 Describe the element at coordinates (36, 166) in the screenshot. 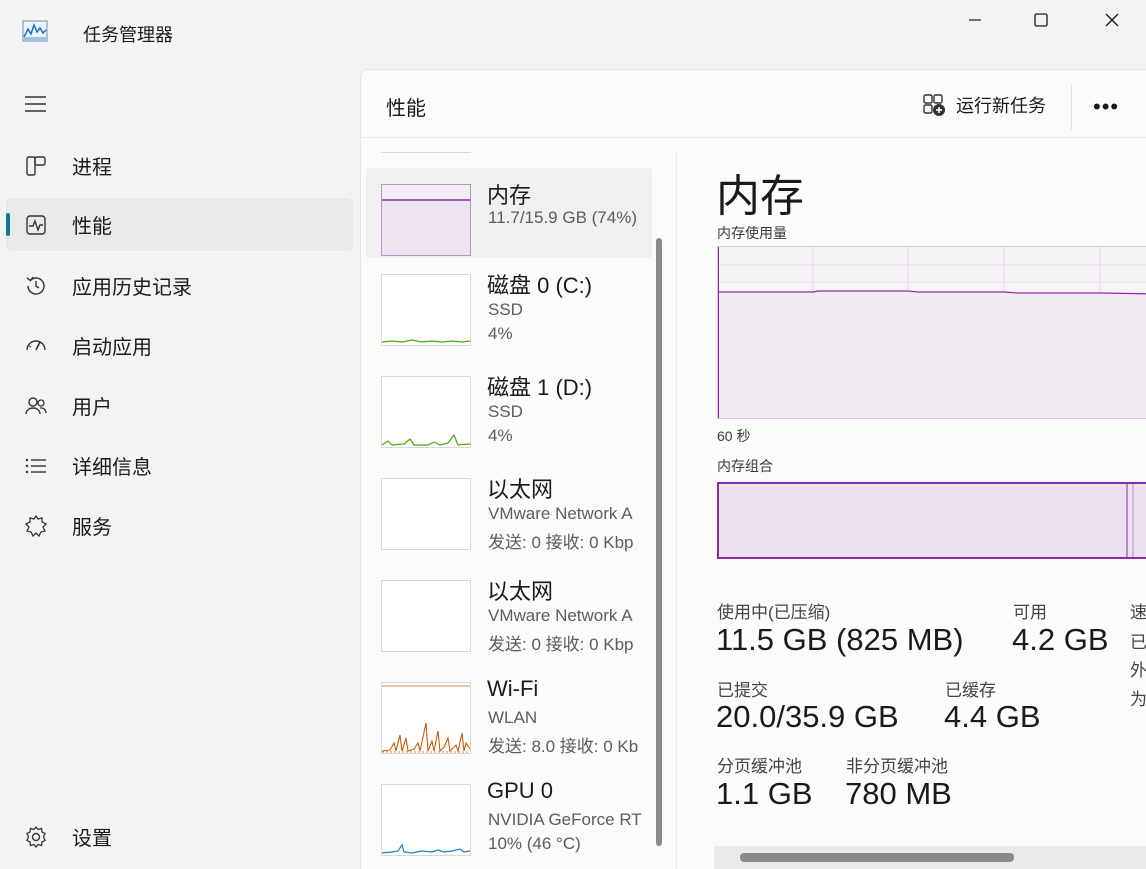

I see `processes-icon` at that location.